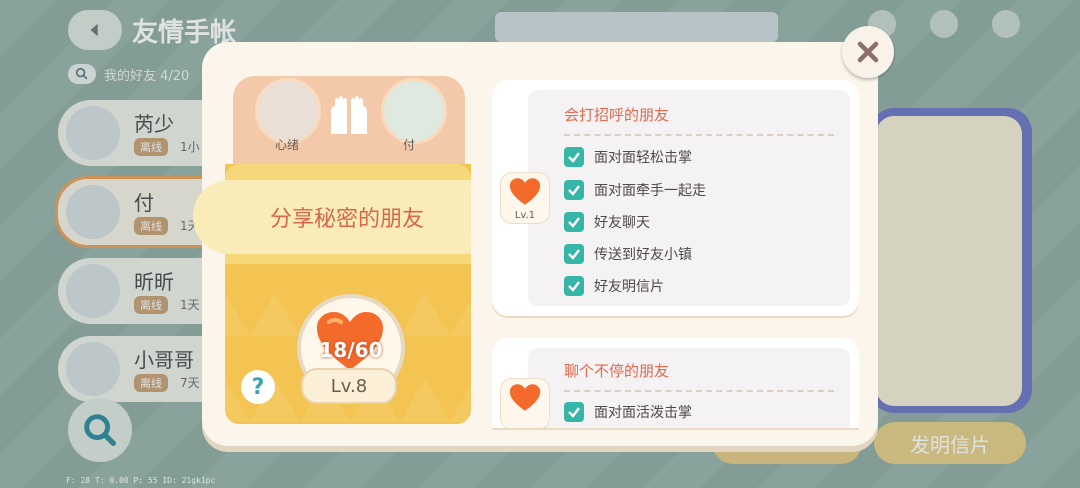  What do you see at coordinates (617, 115) in the screenshot?
I see `tier-title: 会打招呼的朋友` at bounding box center [617, 115].